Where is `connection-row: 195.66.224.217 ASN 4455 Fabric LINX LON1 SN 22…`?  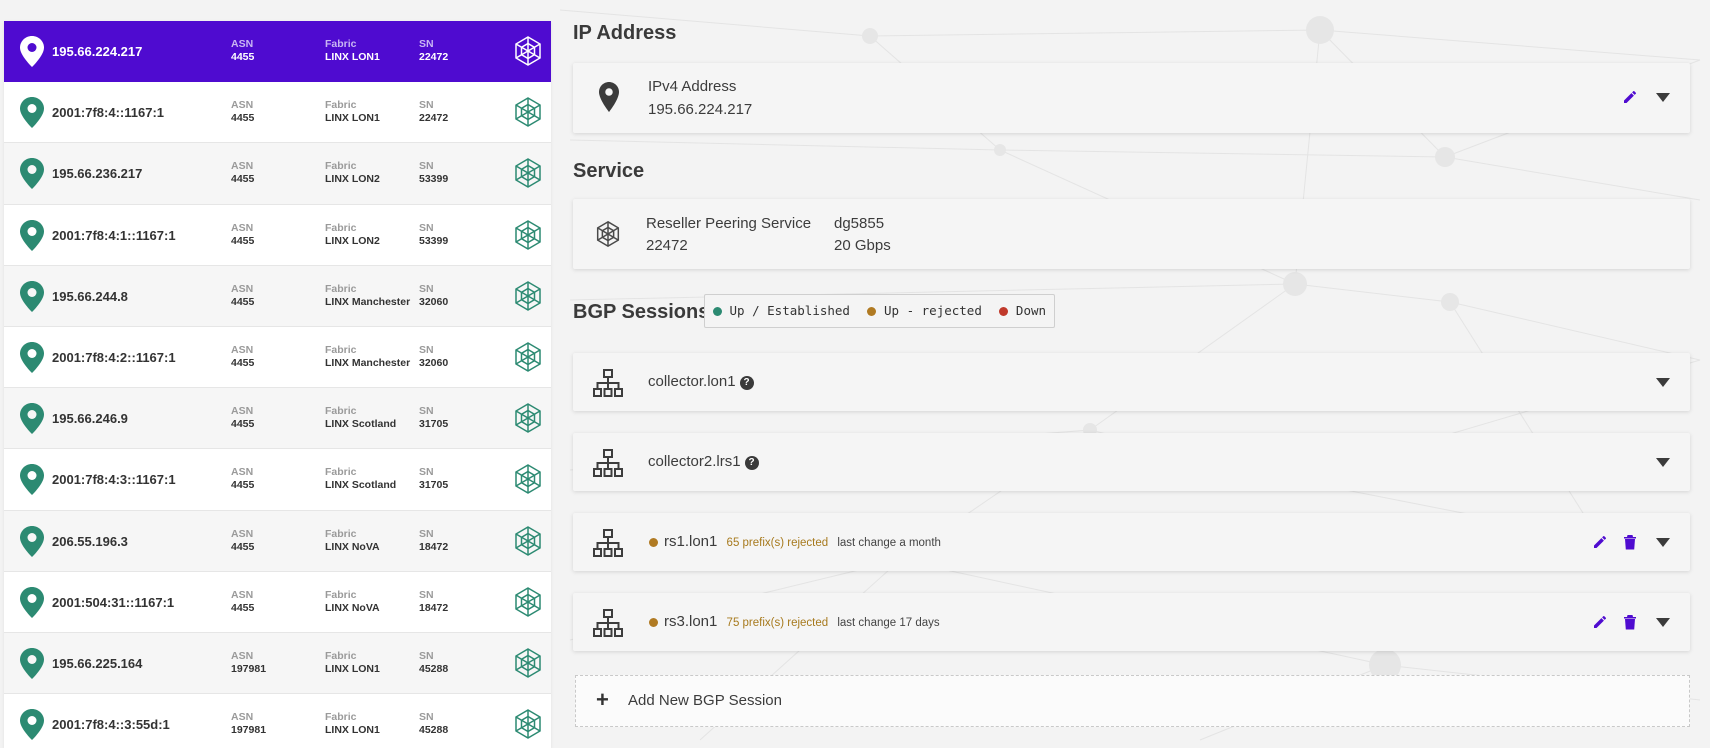
connection-row: 195.66.224.217 ASN 4455 Fabric LINX LON1 SN 22… is located at coordinates (277, 52).